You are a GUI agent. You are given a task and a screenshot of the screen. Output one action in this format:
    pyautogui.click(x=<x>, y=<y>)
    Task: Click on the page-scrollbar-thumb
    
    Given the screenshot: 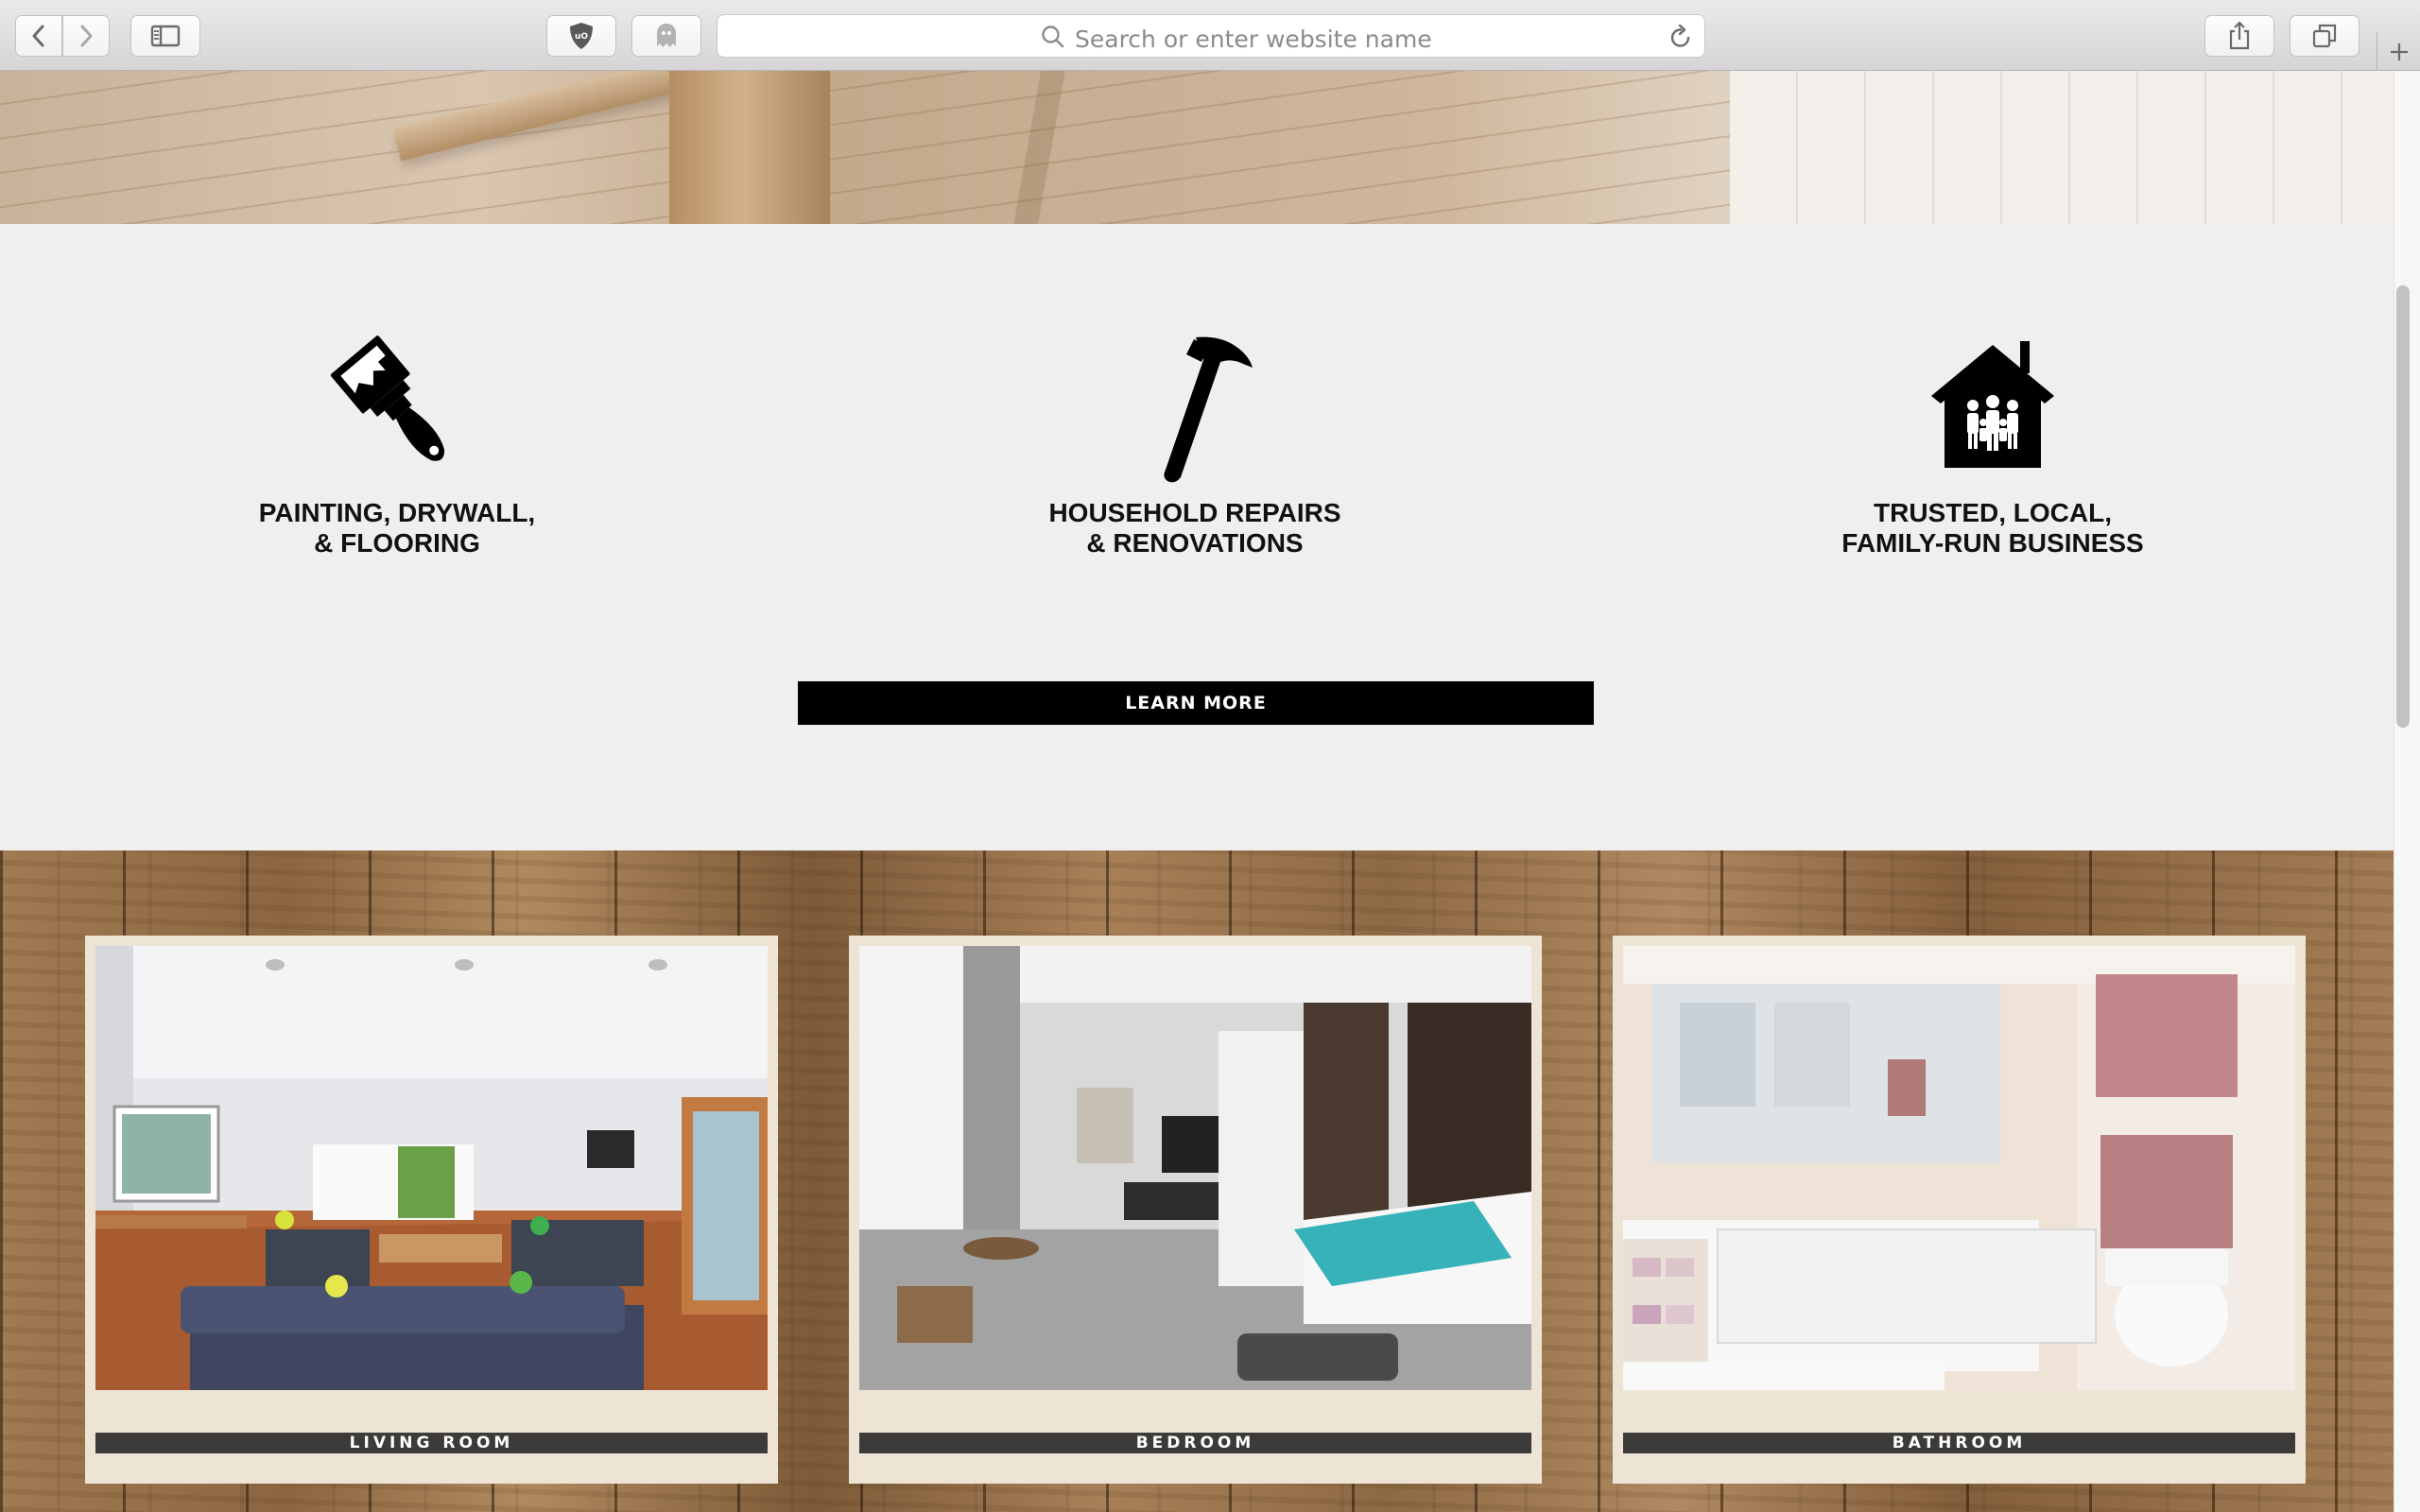 What is the action you would take?
    pyautogui.click(x=2403, y=506)
    